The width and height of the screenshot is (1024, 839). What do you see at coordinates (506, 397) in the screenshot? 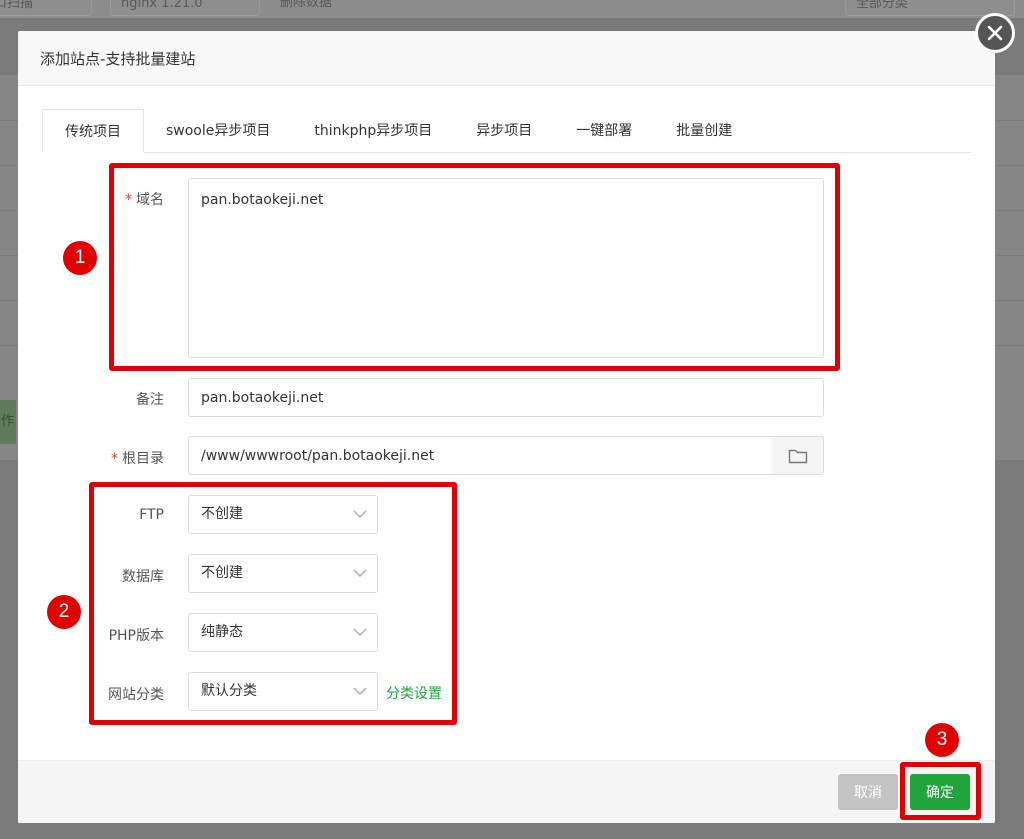
I see `remark-input` at bounding box center [506, 397].